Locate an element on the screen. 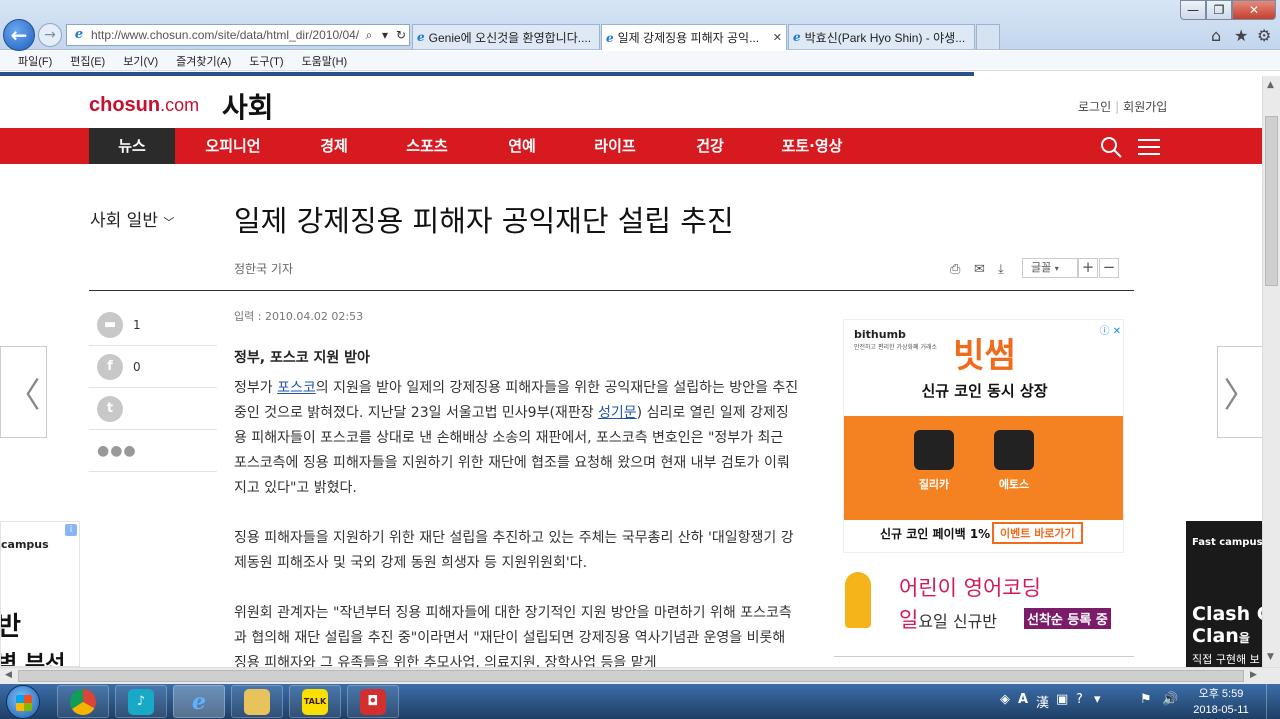 Image resolution: width=1280 pixels, height=719 pixels. more-share: ●●● is located at coordinates (153, 451).